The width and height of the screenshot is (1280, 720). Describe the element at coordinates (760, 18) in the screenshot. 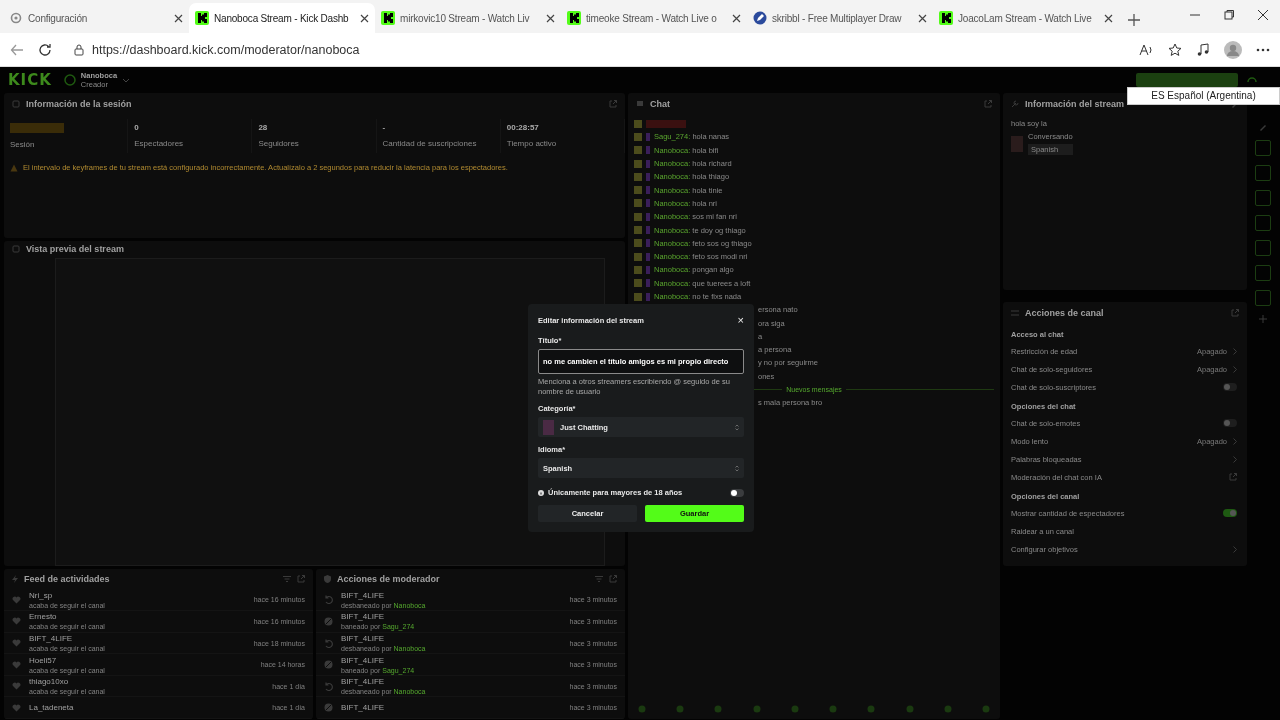

I see `pencil-icon` at that location.